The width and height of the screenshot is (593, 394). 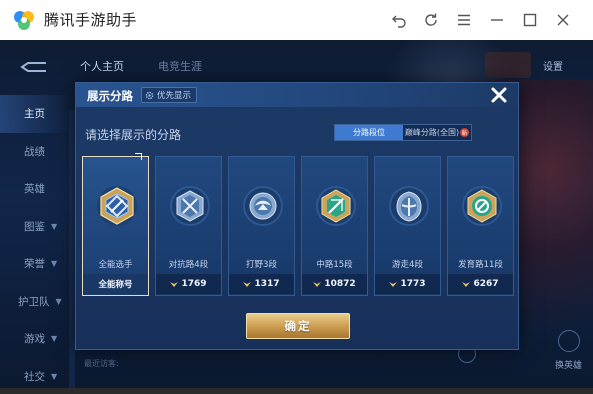 What do you see at coordinates (180, 66) in the screenshot?
I see `tab-esports-career: 电竞生涯` at bounding box center [180, 66].